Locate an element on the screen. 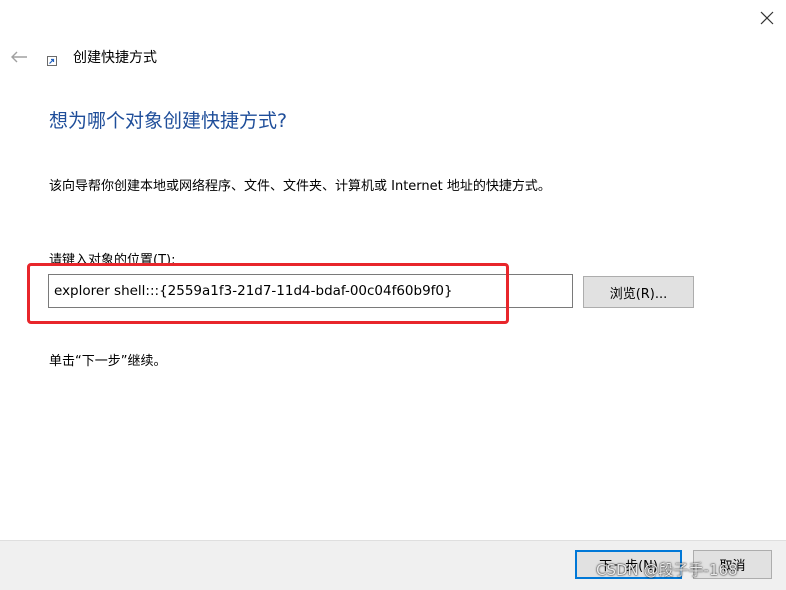 Image resolution: width=786 pixels, height=590 pixels. location-label: 请键入对象的位置(T): is located at coordinates (112, 260).